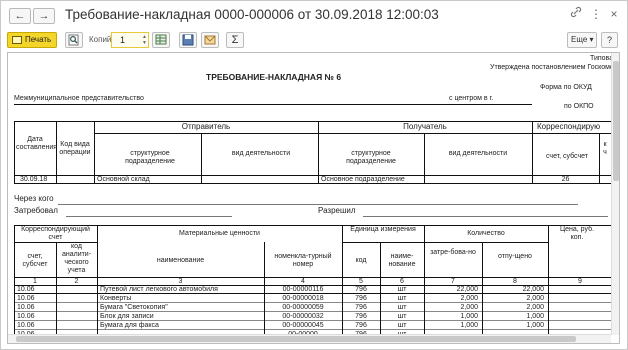 The width and height of the screenshot is (628, 350). Describe the element at coordinates (123, 179) in the screenshot. I see `value-sender-unit: Основной склад` at that location.